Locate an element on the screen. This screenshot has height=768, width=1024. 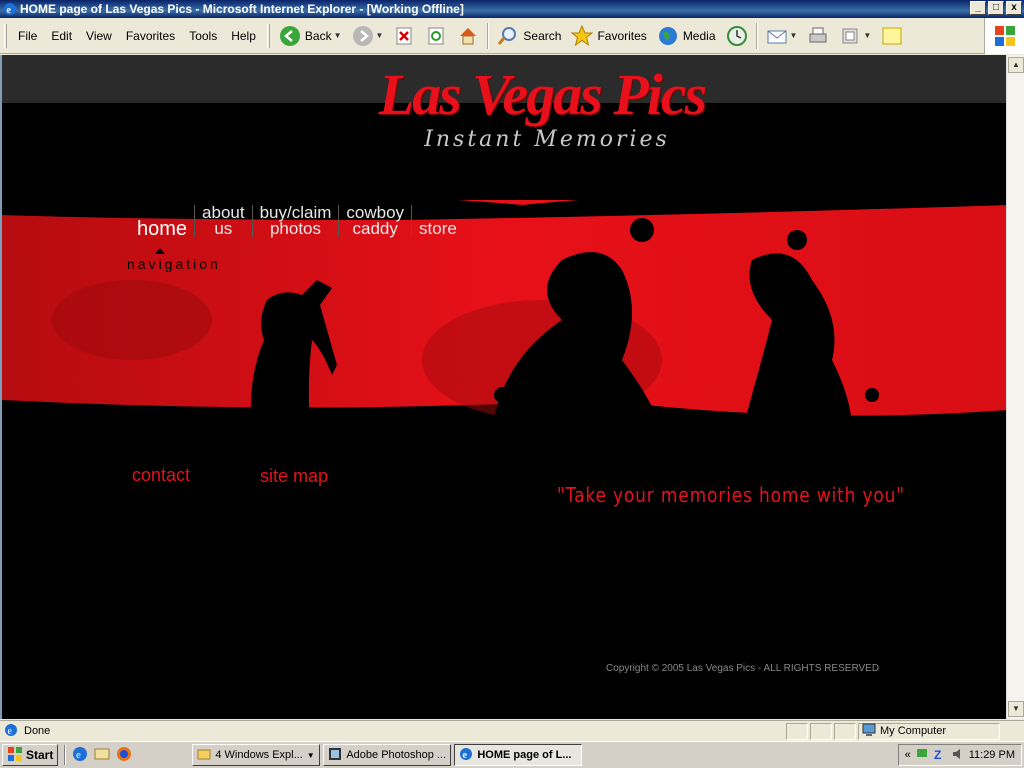
menu-favorites: Favorites is located at coordinates (150, 36).